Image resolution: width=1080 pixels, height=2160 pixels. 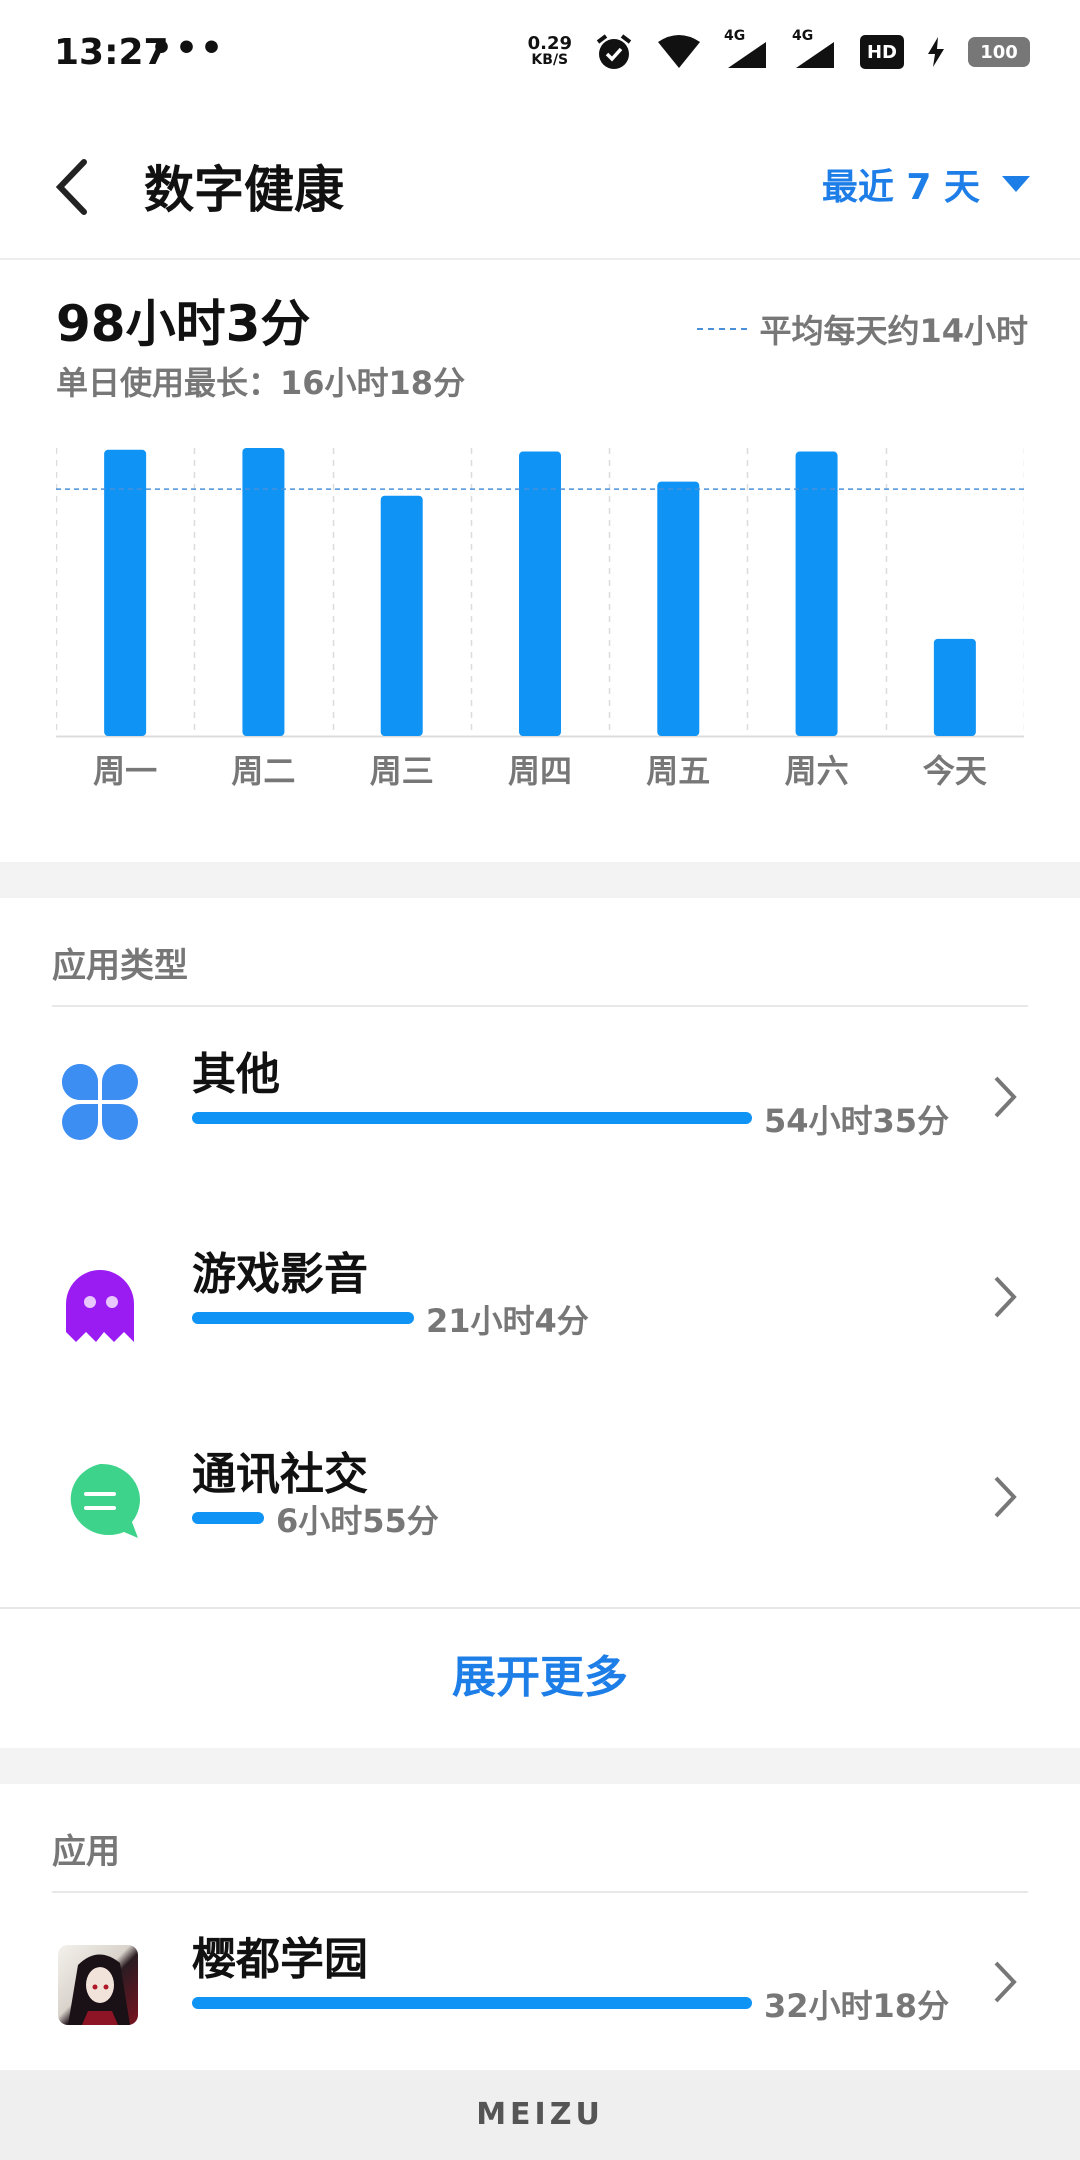 What do you see at coordinates (550, 60) in the screenshot?
I see `net-speed-unit: KB/S` at bounding box center [550, 60].